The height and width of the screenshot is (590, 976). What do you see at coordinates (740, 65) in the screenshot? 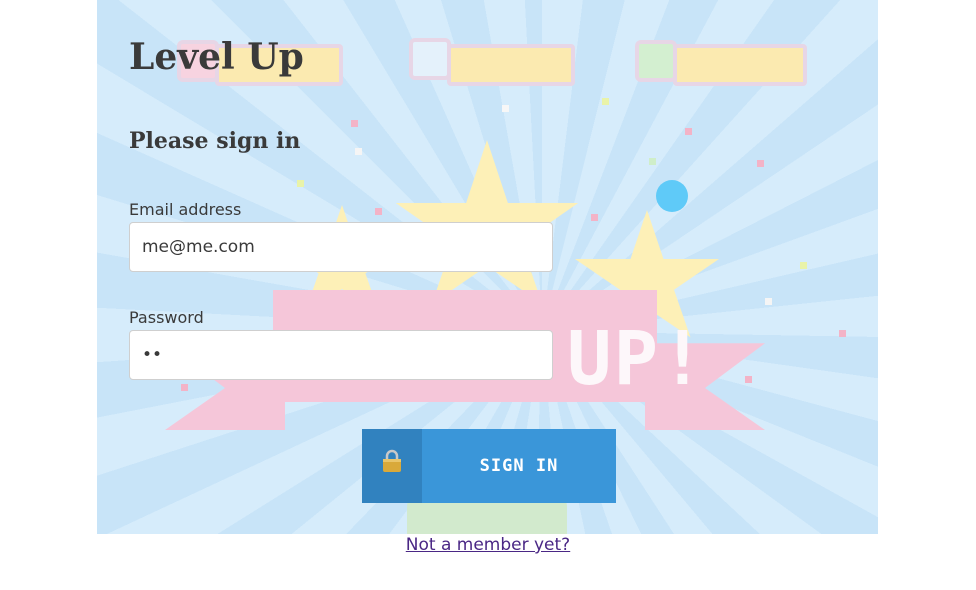
I see `xp-bar` at bounding box center [740, 65].